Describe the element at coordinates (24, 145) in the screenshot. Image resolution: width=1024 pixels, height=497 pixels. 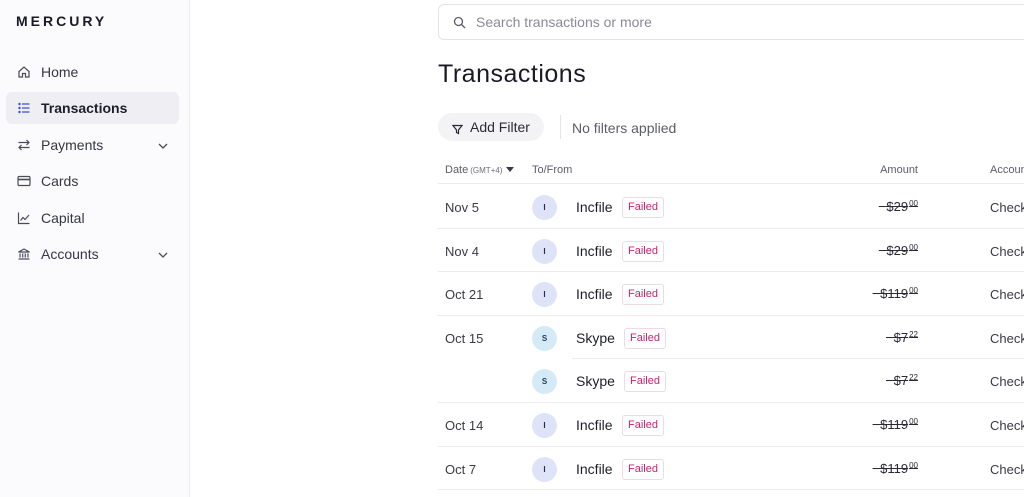
I see `arrows-swap-icon` at that location.